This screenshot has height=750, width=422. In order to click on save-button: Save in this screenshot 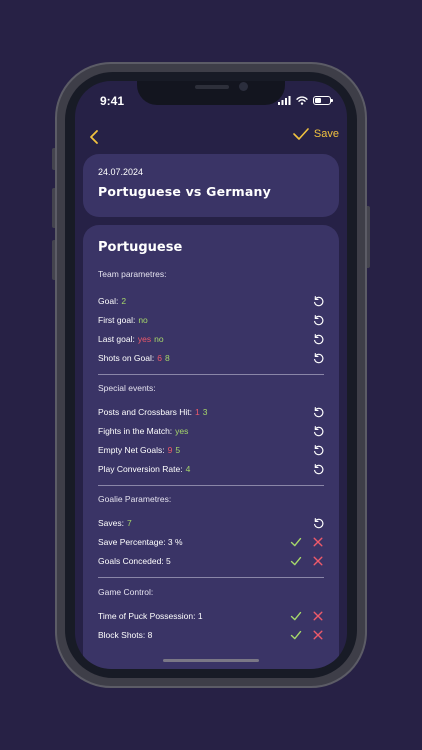, I will do `click(316, 134)`.